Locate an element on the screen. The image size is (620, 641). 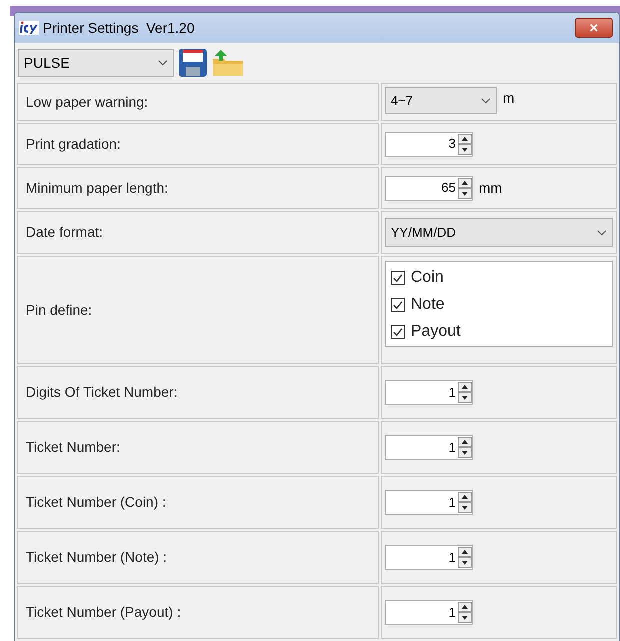
window-title: Printer Settings Ver1.20 is located at coordinates (119, 28).